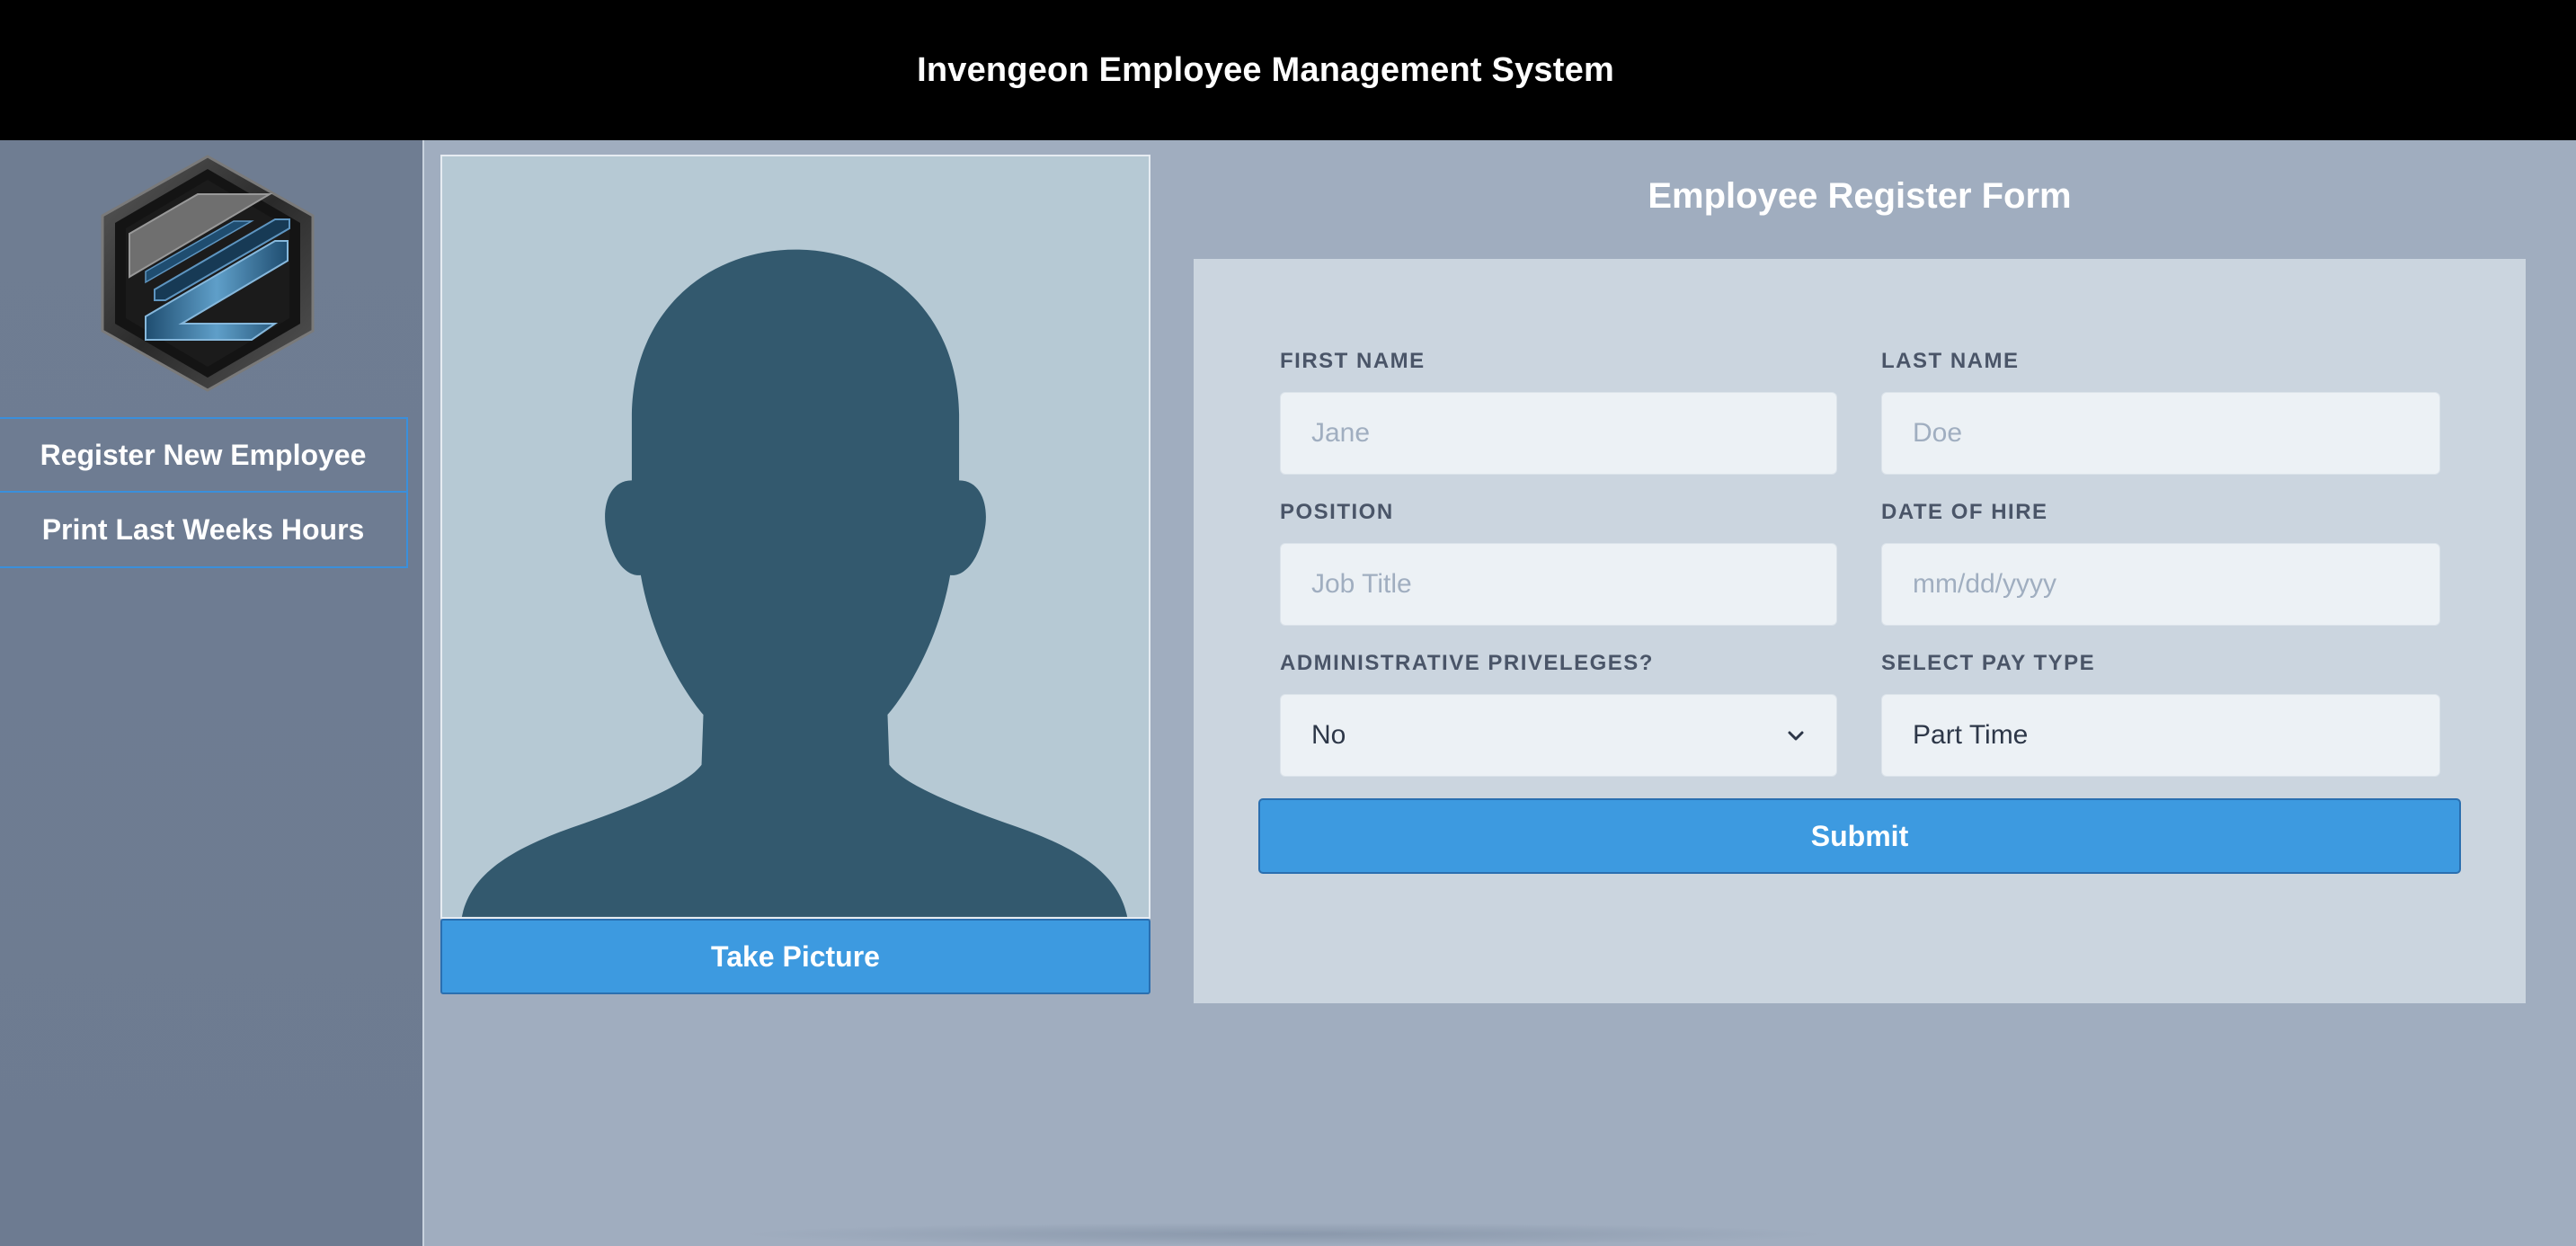  I want to click on admin-privileges-value: No, so click(1328, 735).